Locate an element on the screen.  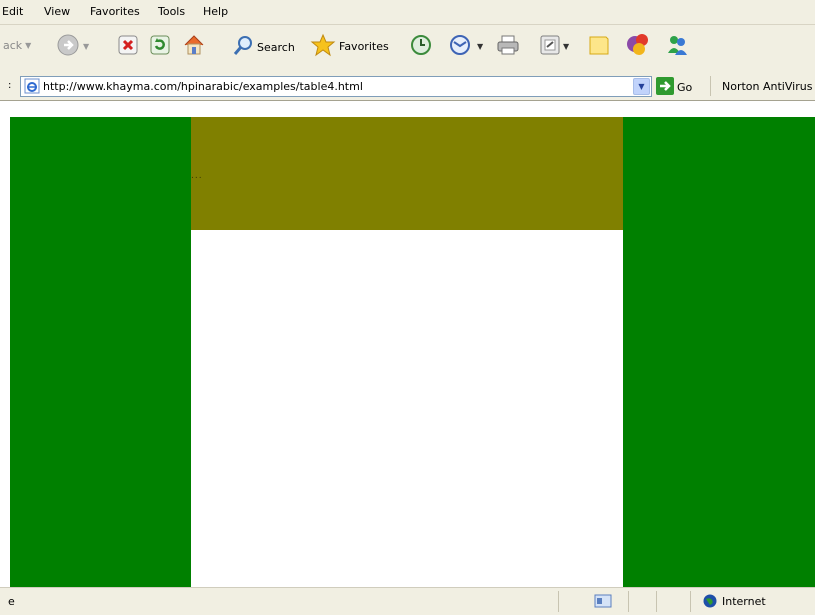
forward-button: ▼ is located at coordinates (72, 46).